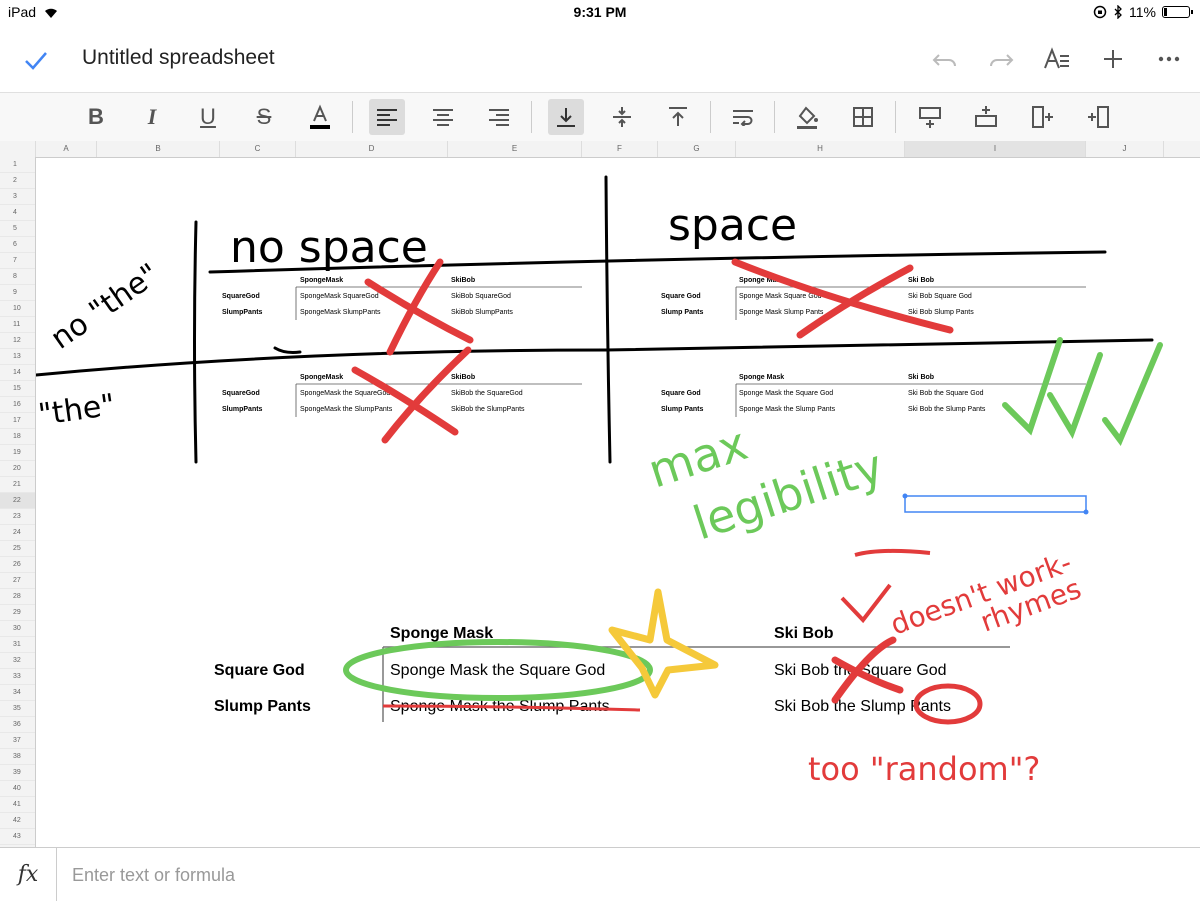 The height and width of the screenshot is (901, 1200). Describe the element at coordinates (17, 373) in the screenshot. I see `row-header: 14` at that location.